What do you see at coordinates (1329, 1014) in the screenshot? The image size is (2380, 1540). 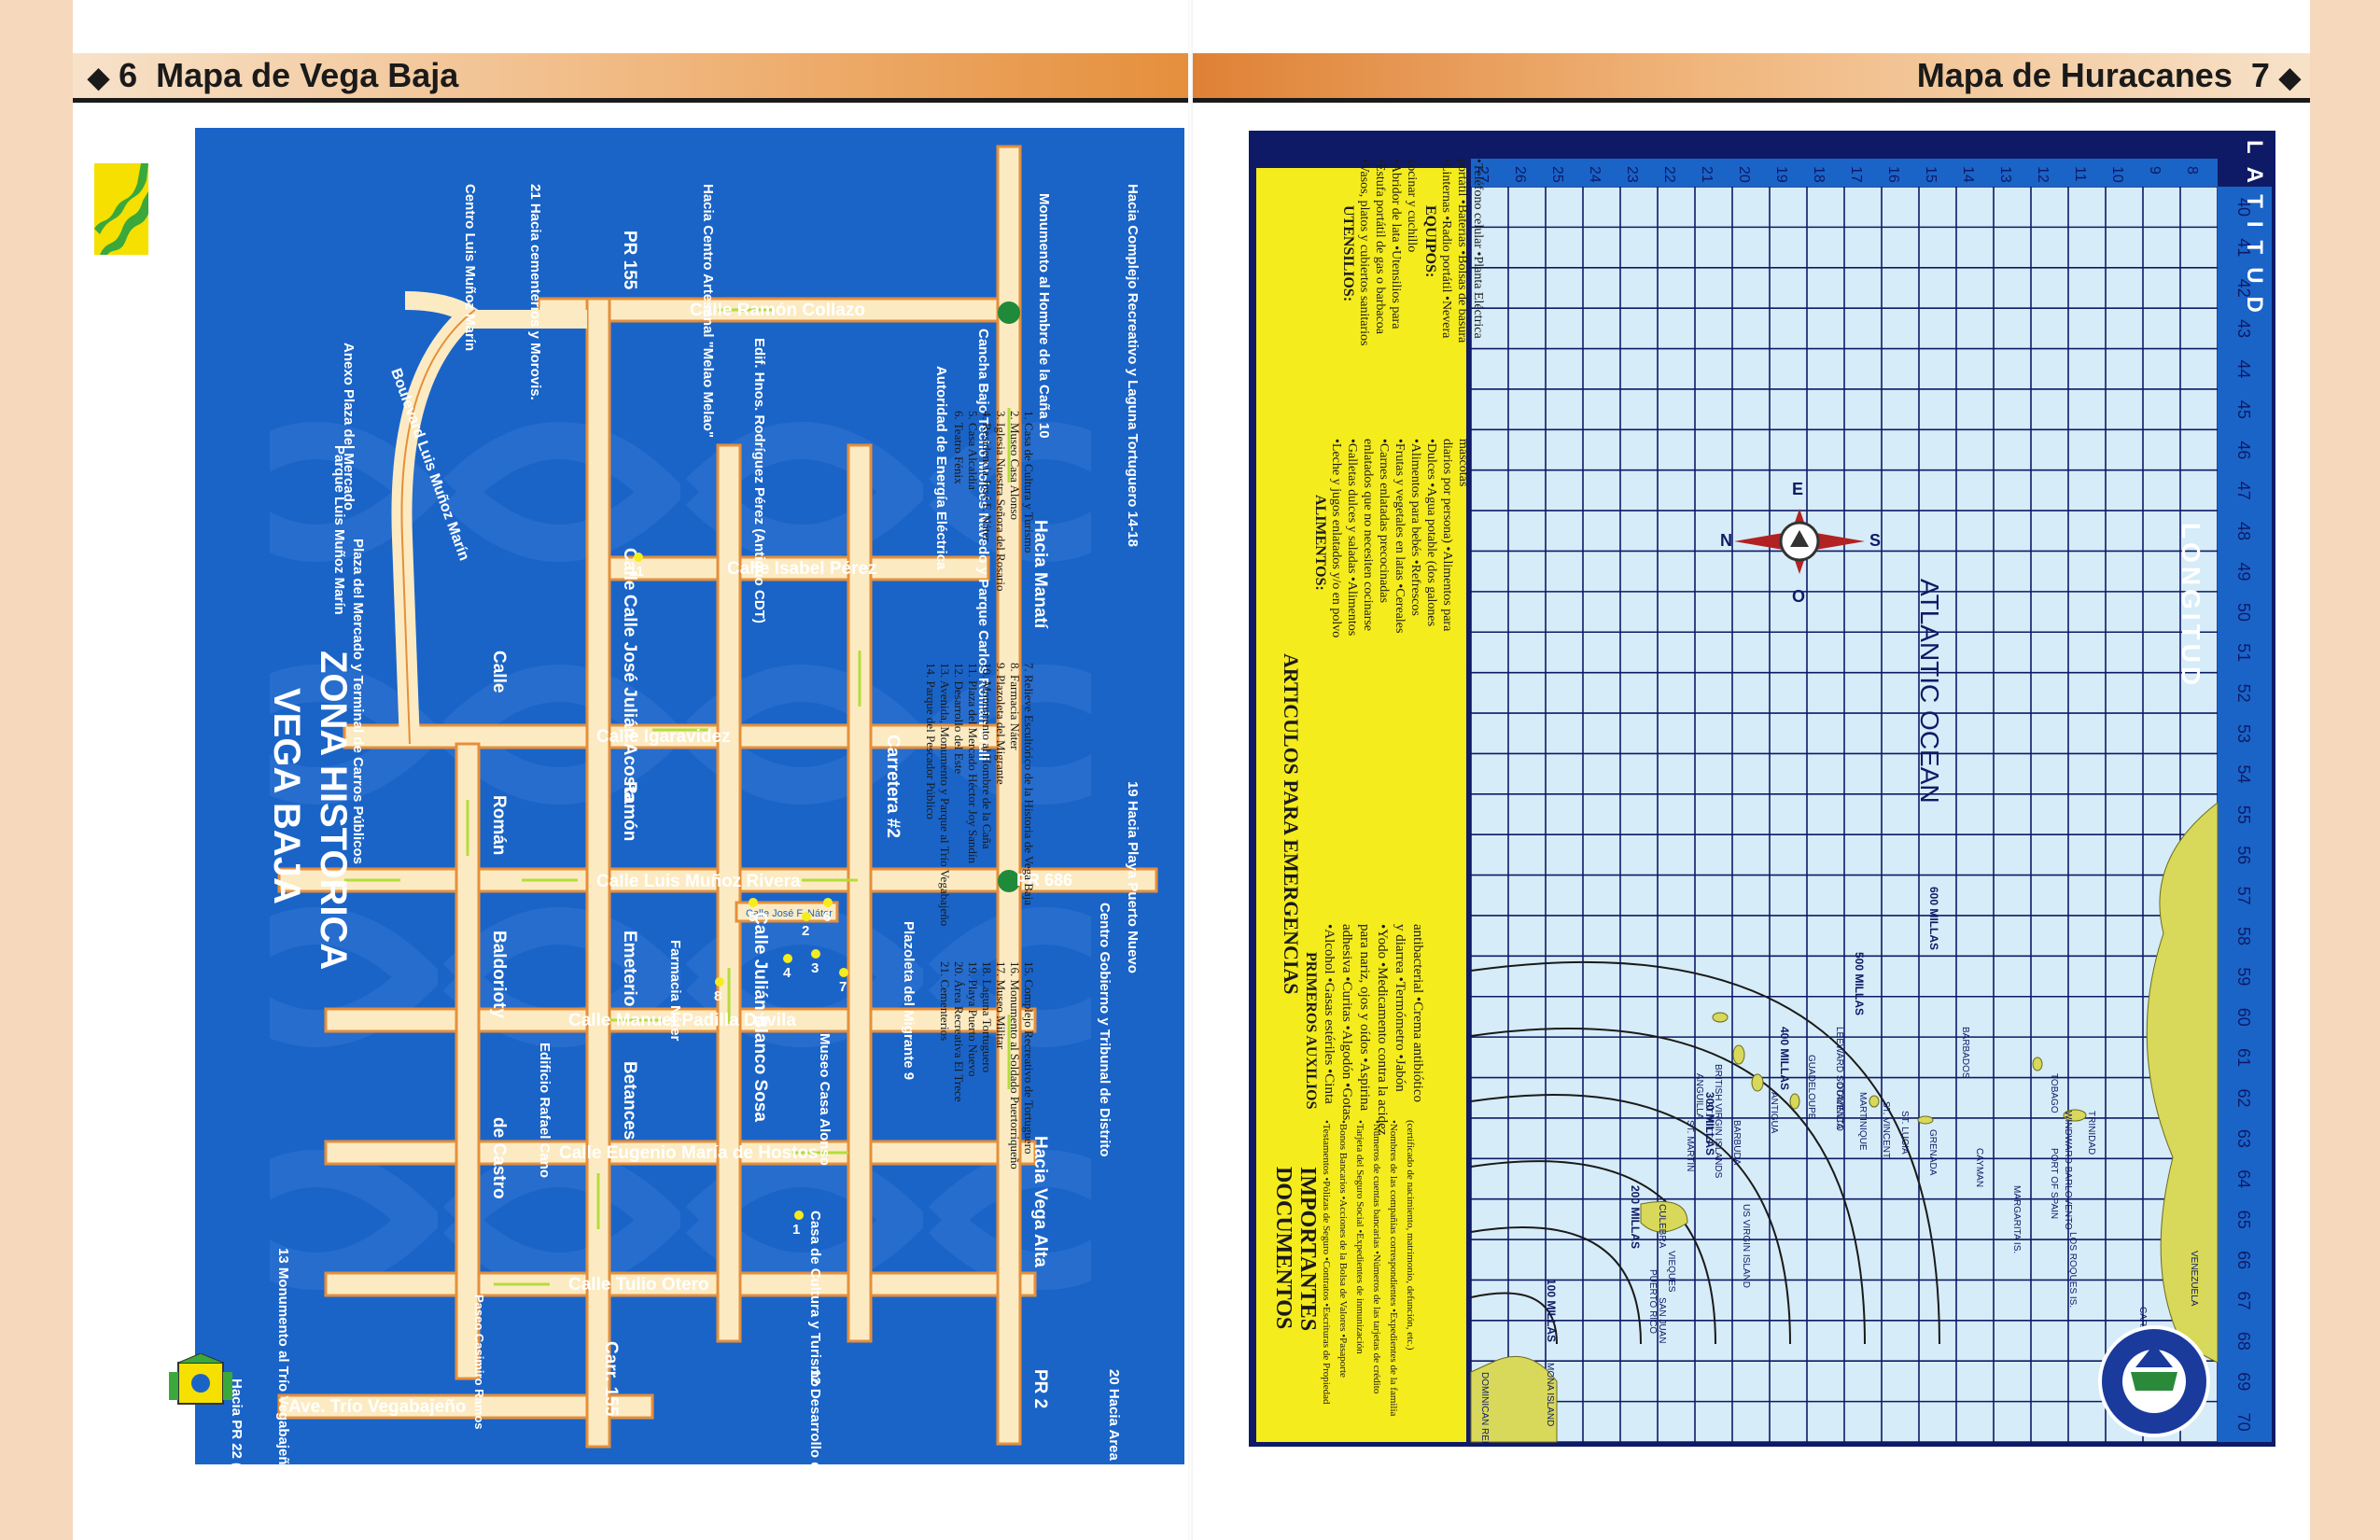 I see `first-aid-item: •Alcohol •Gasas estériles •Cinta` at bounding box center [1329, 1014].